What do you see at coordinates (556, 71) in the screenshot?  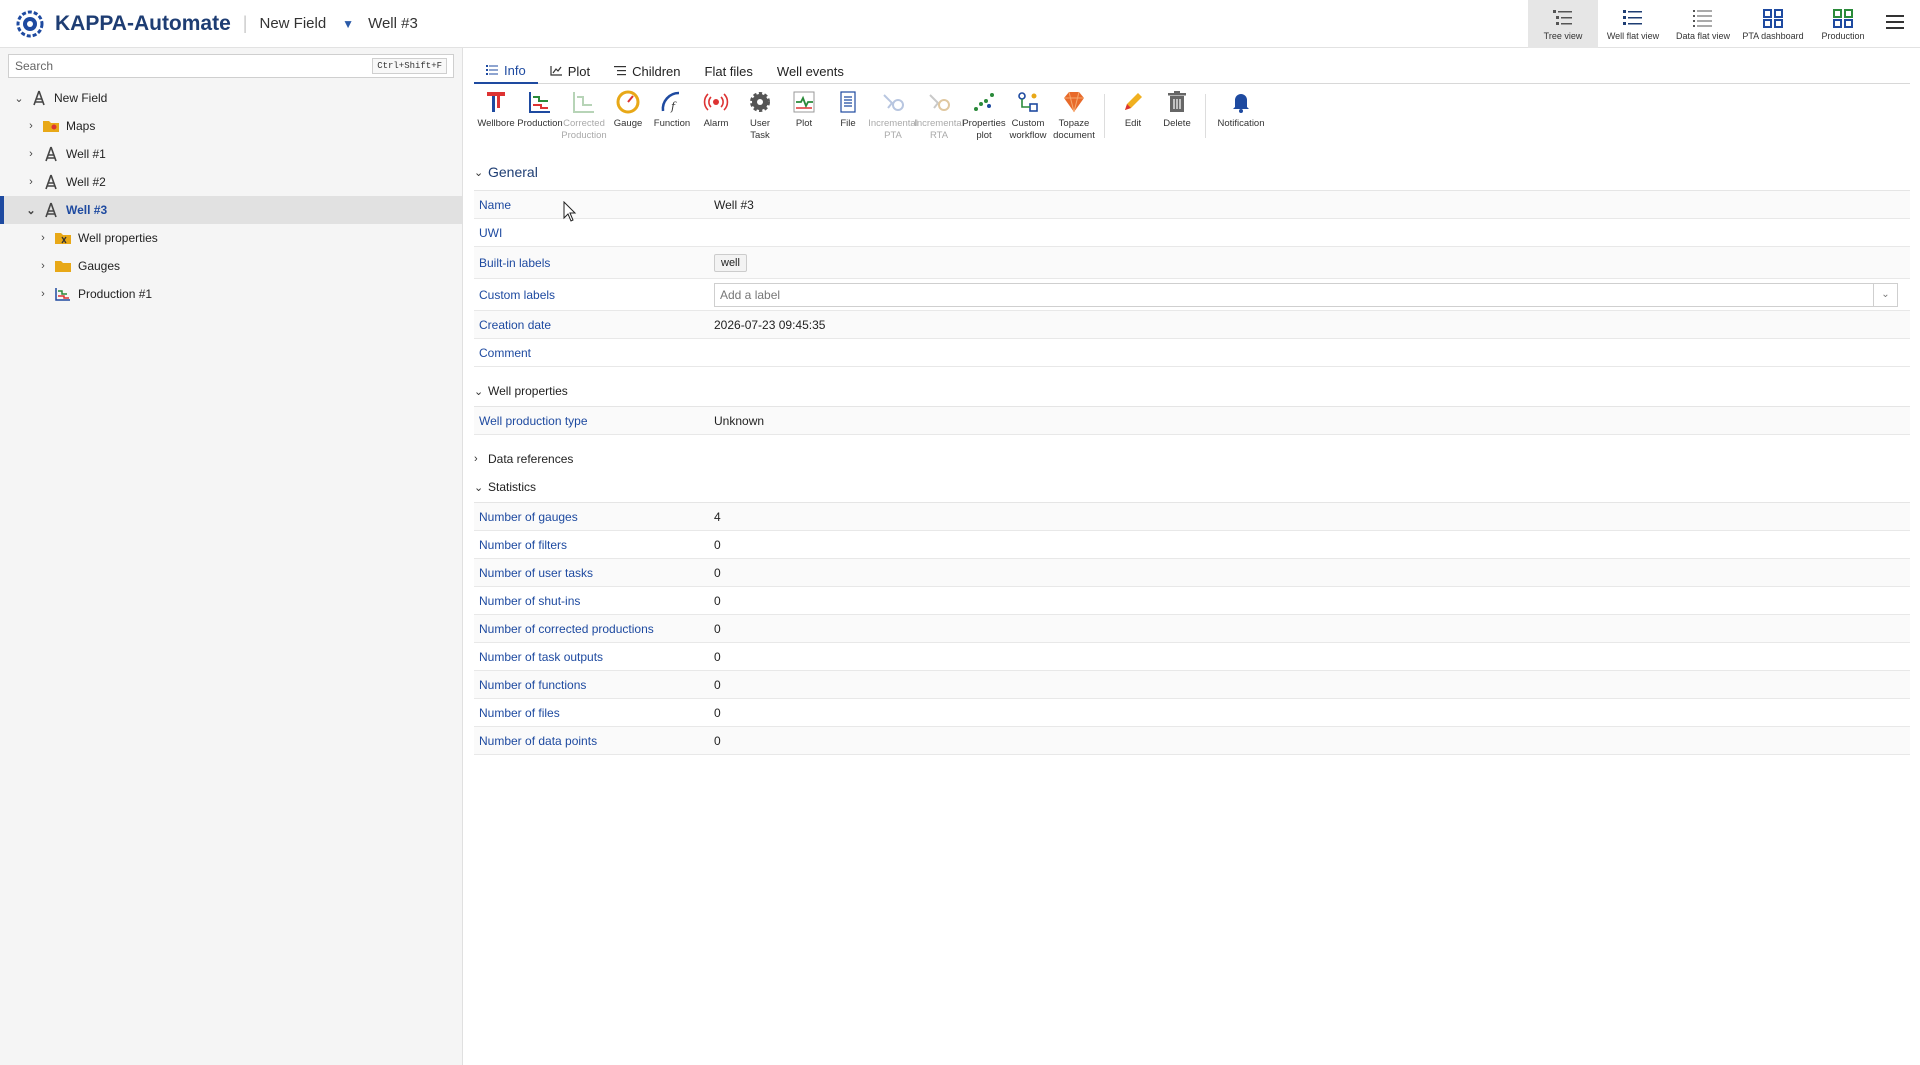 I see `line-chart-icon` at bounding box center [556, 71].